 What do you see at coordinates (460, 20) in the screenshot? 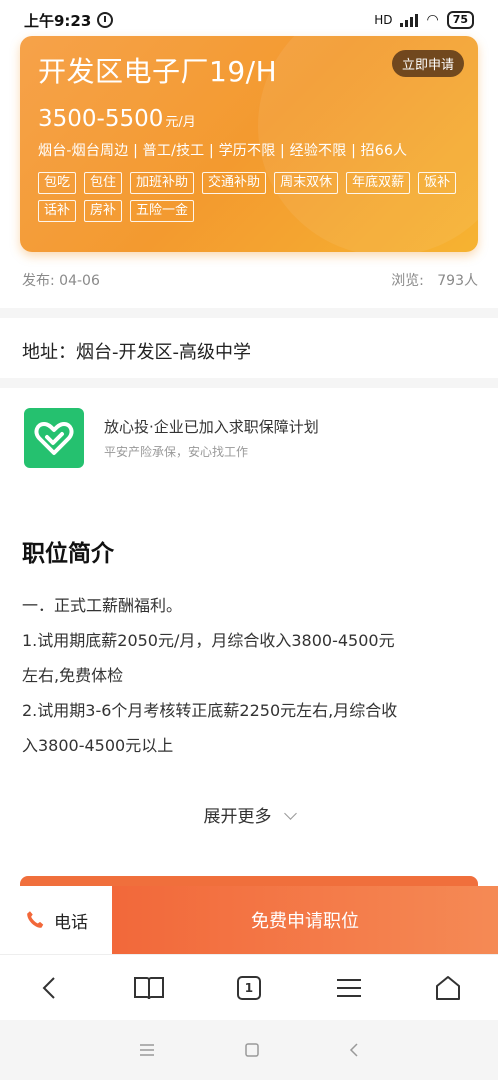
I see `battery-icon: 75` at bounding box center [460, 20].